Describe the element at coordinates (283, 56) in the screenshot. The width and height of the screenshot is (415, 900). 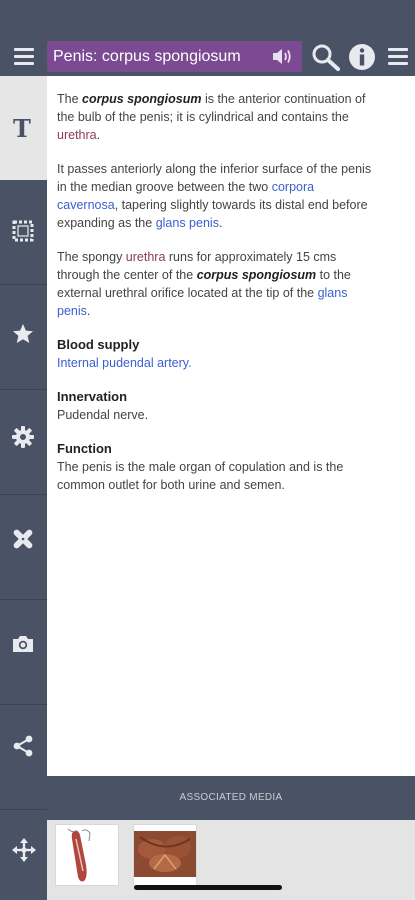
I see `speaker-icon` at that location.